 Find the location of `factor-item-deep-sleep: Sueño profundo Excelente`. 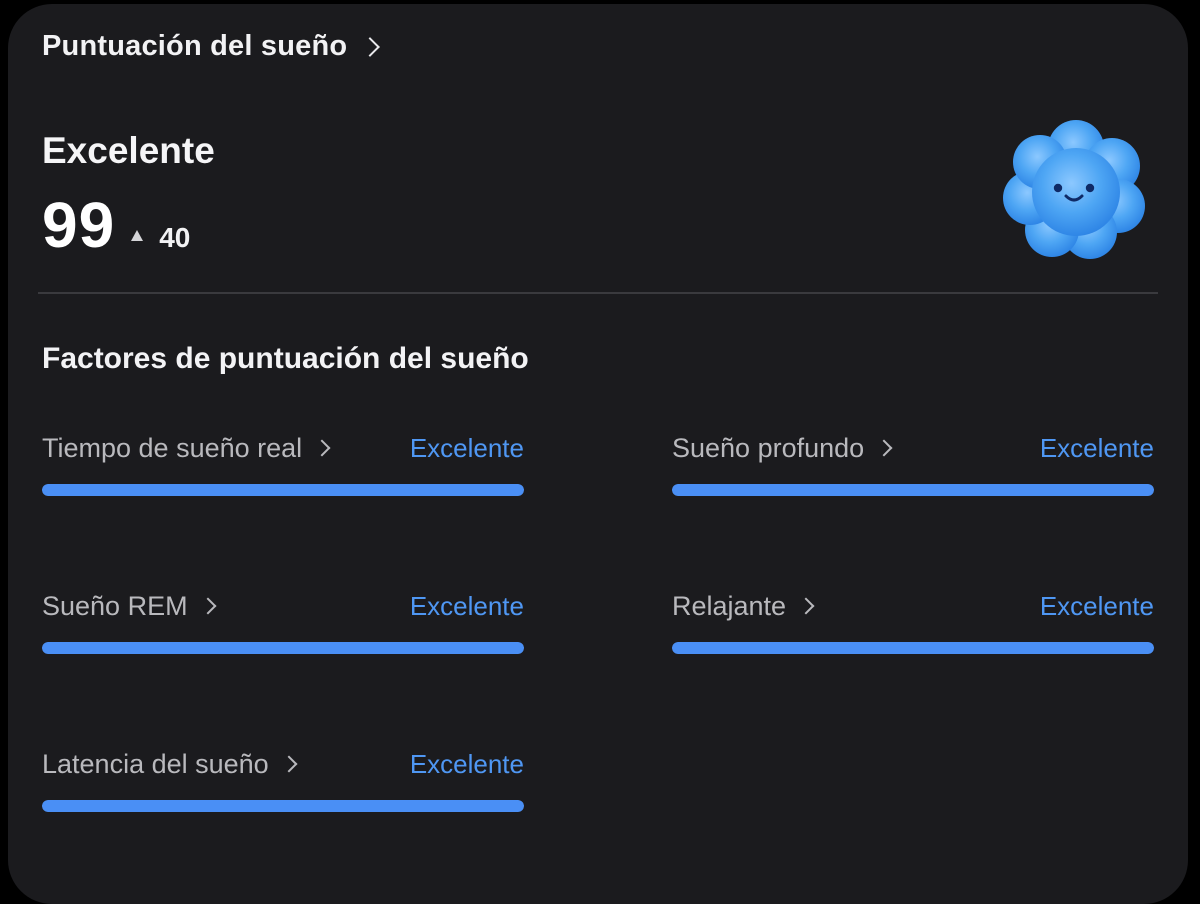

factor-item-deep-sleep: Sueño profundo Excelente is located at coordinates (913, 463).